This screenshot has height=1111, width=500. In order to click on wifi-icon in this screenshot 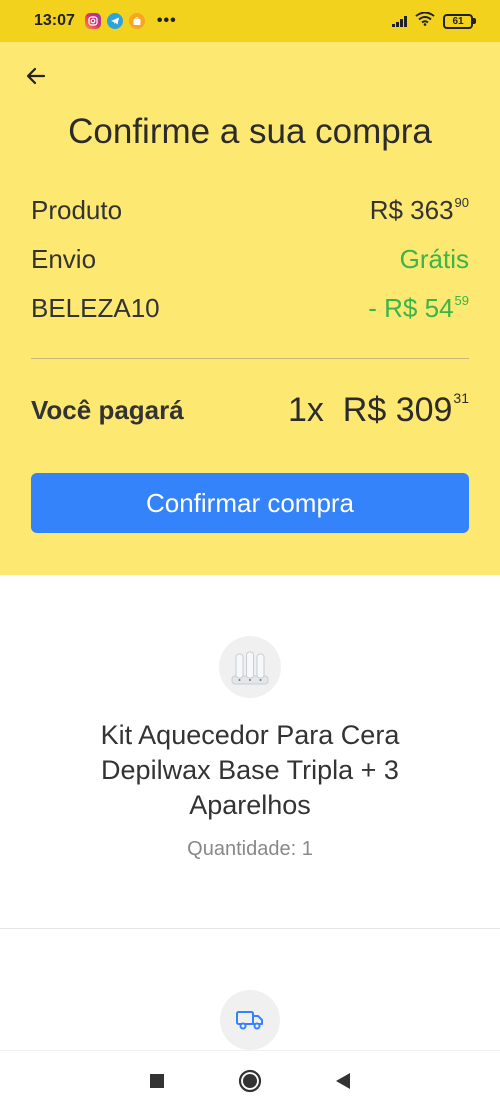, I will do `click(425, 21)`.